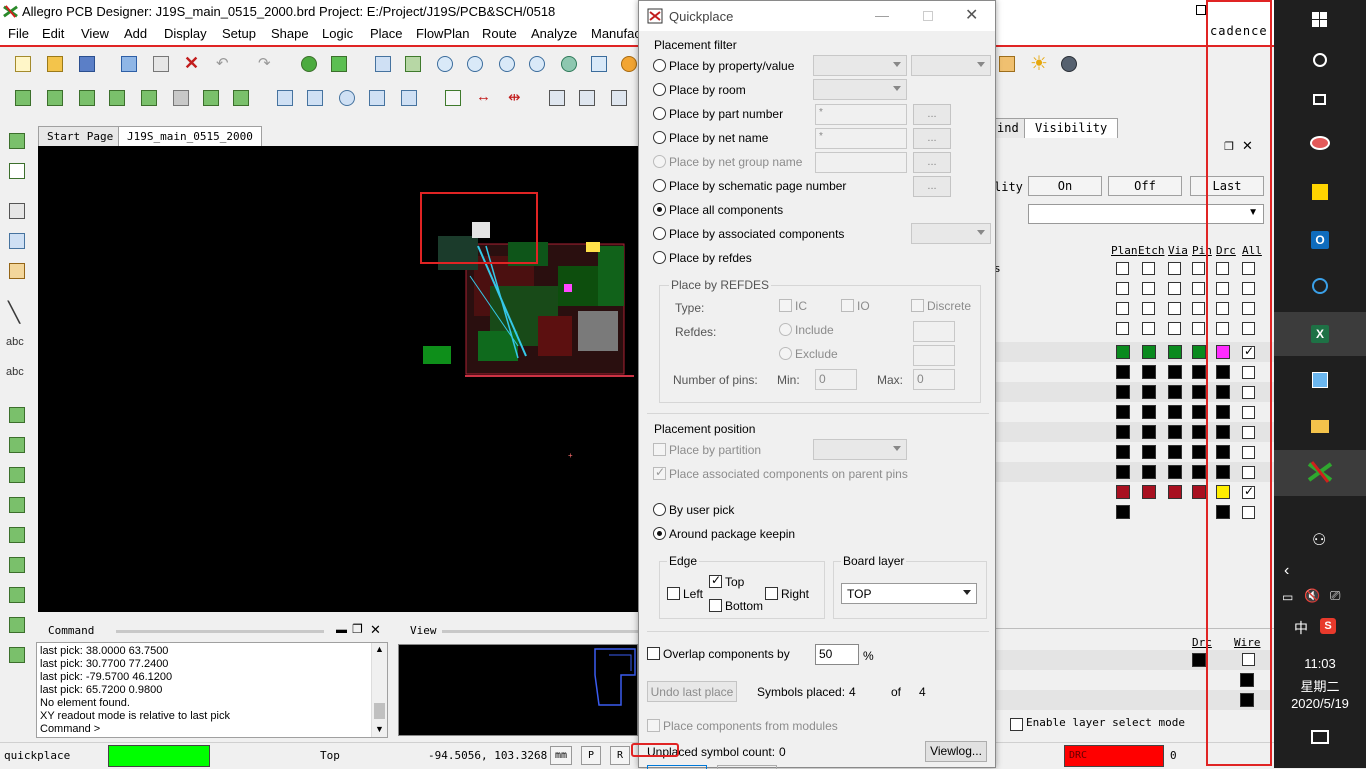 This screenshot has width=1366, height=769. What do you see at coordinates (18, 242) in the screenshot?
I see `slide-icon` at bounding box center [18, 242].